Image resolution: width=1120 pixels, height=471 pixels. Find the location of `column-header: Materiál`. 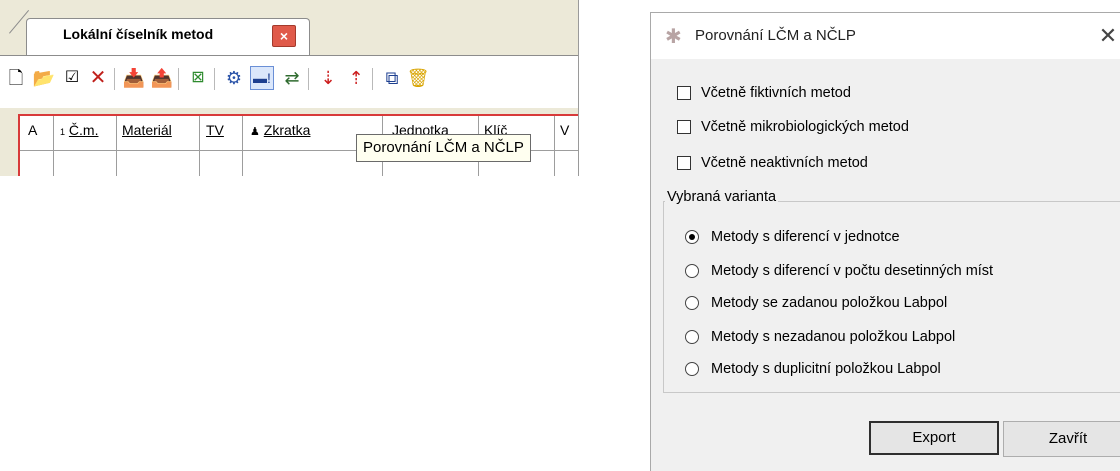

column-header: Materiál is located at coordinates (147, 135).